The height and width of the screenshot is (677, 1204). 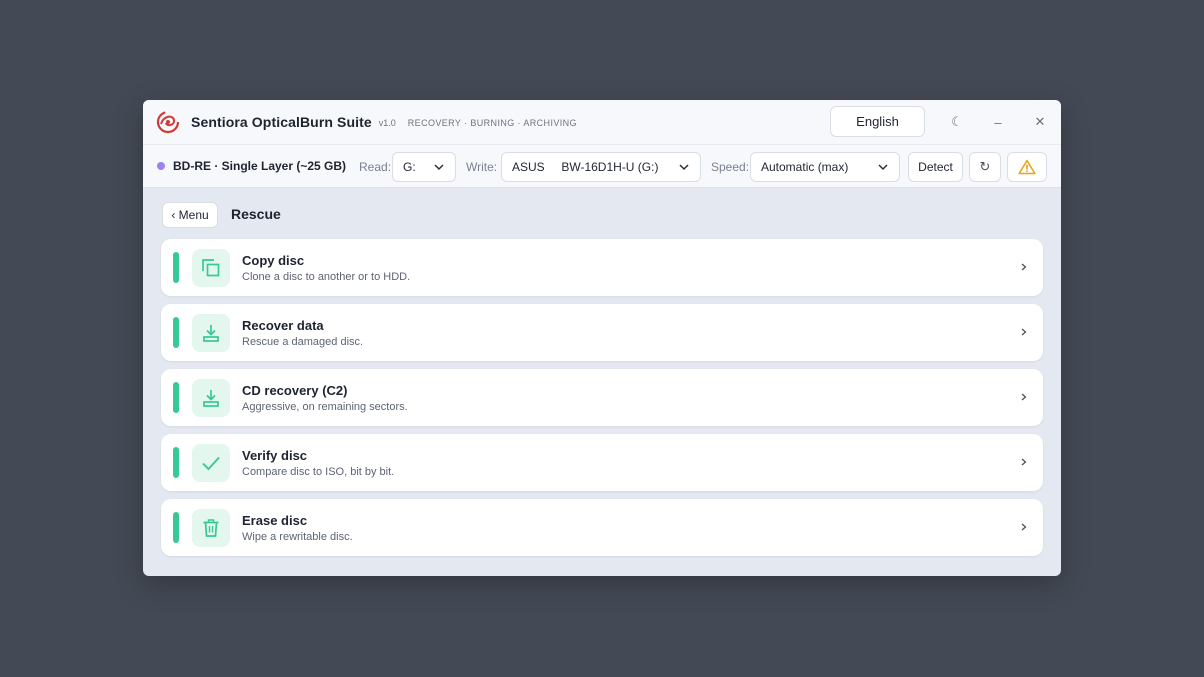 I want to click on copy-icon, so click(x=211, y=268).